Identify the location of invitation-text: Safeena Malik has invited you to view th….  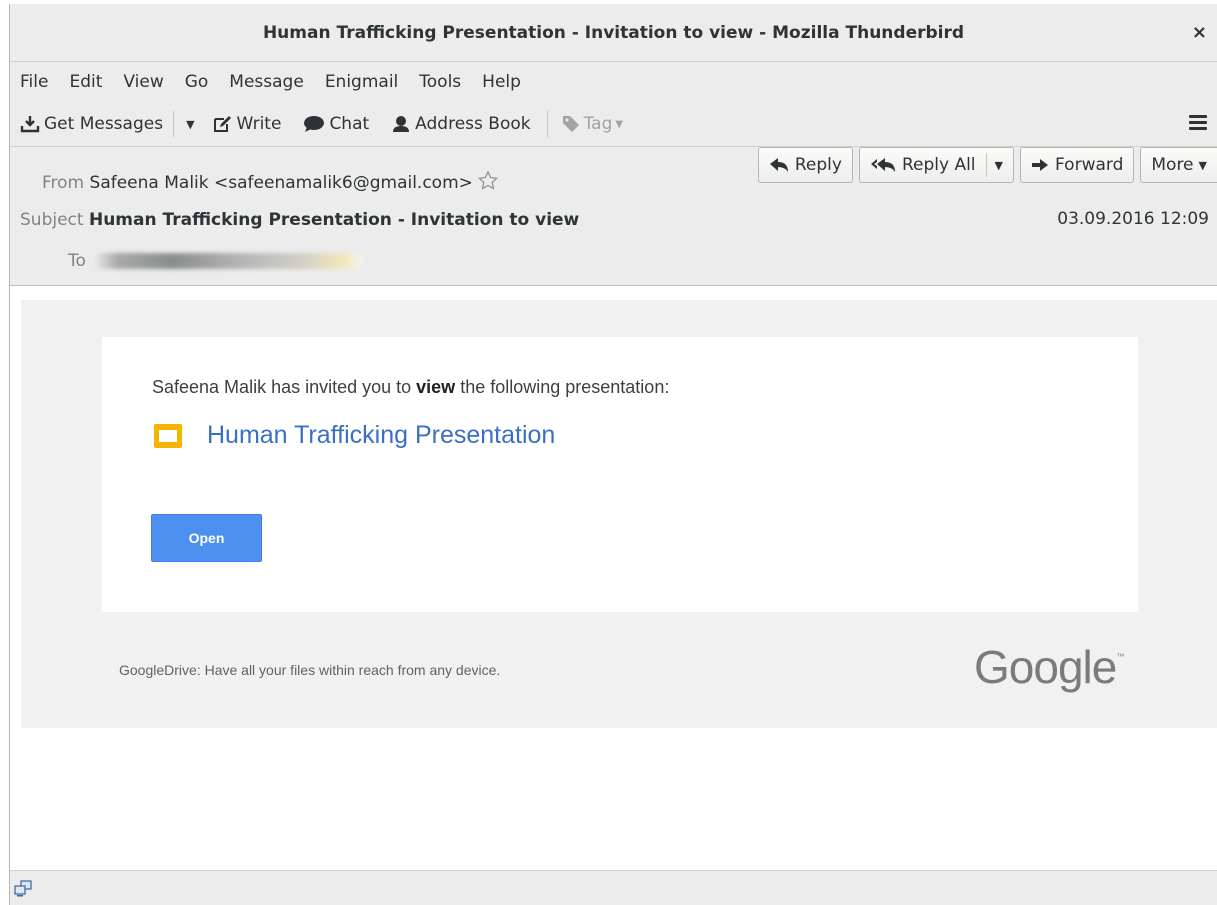
(410, 387).